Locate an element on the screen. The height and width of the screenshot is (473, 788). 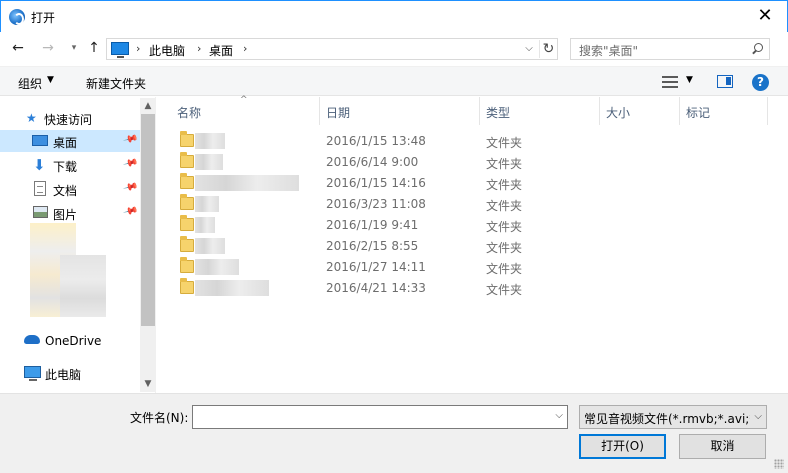
filename-dropdown-icon: ⌵ is located at coordinates (559, 415).